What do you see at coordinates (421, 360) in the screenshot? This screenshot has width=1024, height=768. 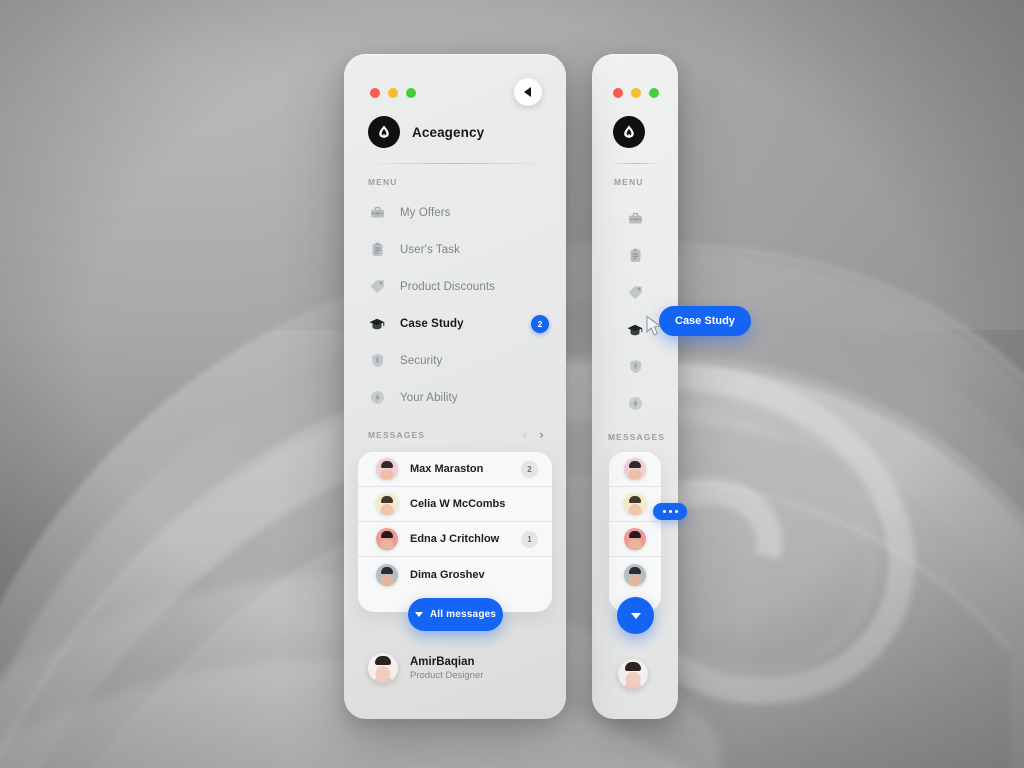 I see `sidebar-item-label: Security` at bounding box center [421, 360].